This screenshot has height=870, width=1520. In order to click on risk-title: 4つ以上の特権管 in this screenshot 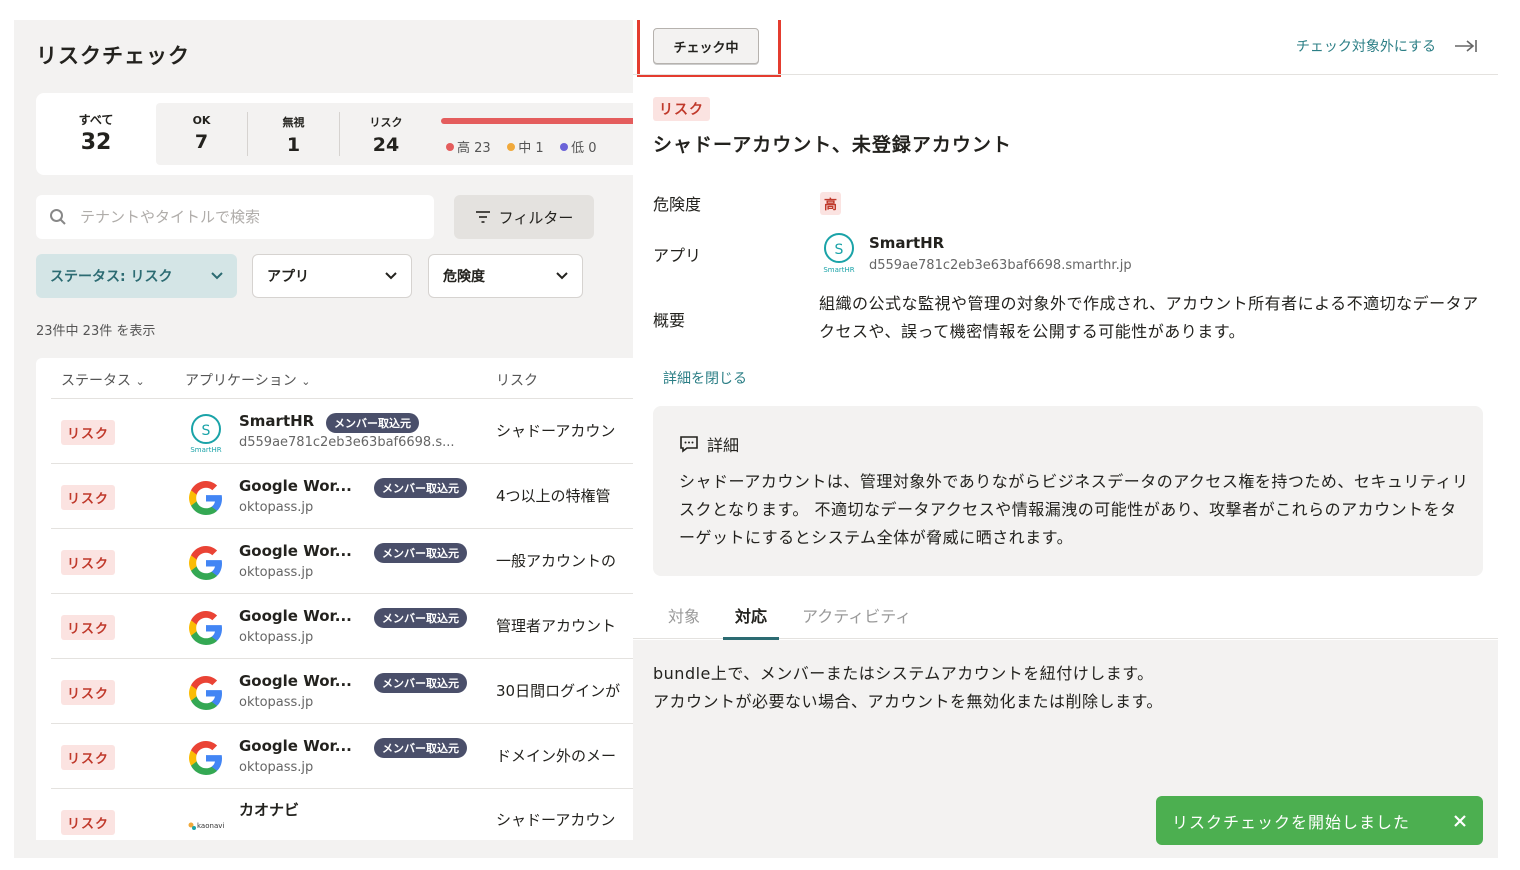, I will do `click(553, 496)`.